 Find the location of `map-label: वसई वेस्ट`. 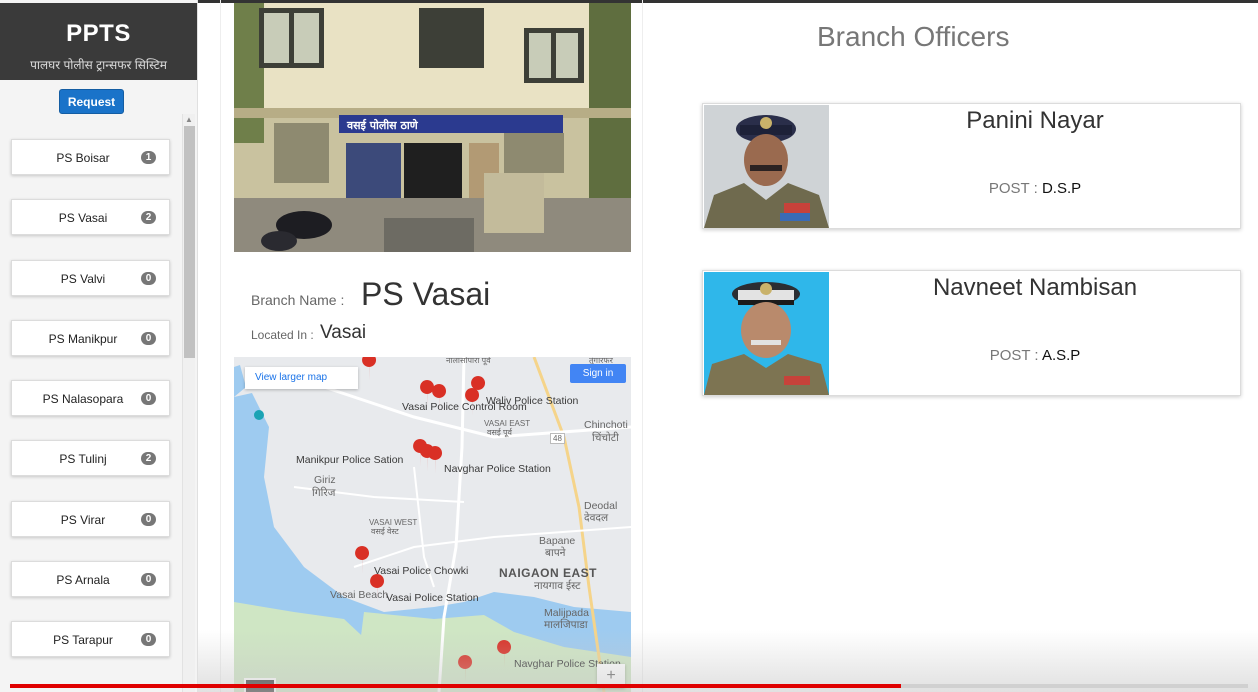

map-label: वसई वेस्ट is located at coordinates (385, 531).